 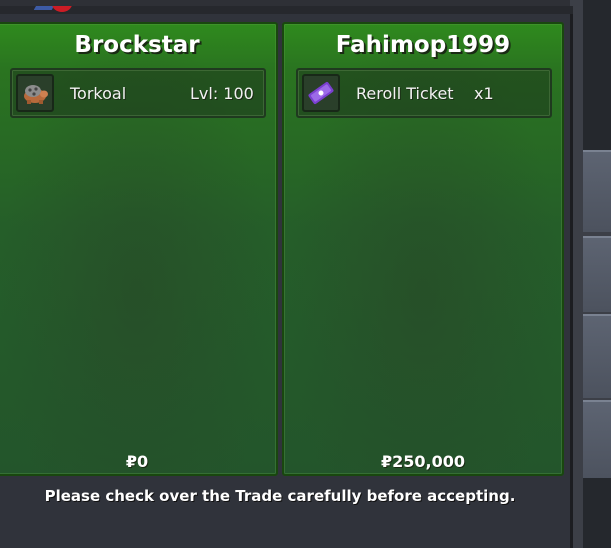 What do you see at coordinates (405, 93) in the screenshot?
I see `item-name: Reroll Ticket` at bounding box center [405, 93].